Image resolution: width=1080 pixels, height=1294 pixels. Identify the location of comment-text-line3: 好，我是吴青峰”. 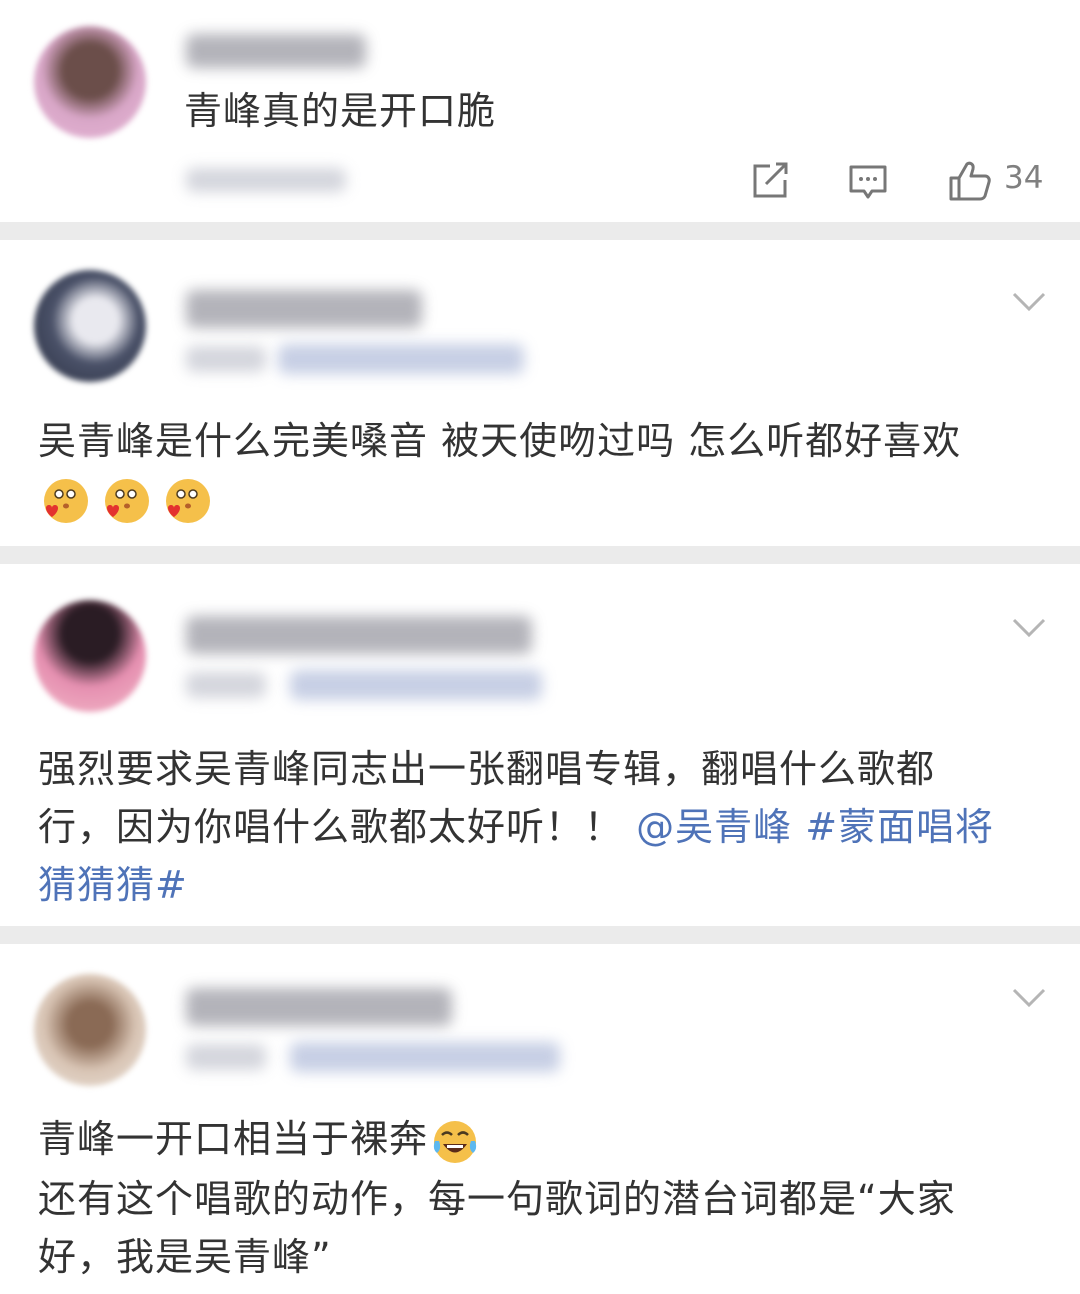
(185, 1257).